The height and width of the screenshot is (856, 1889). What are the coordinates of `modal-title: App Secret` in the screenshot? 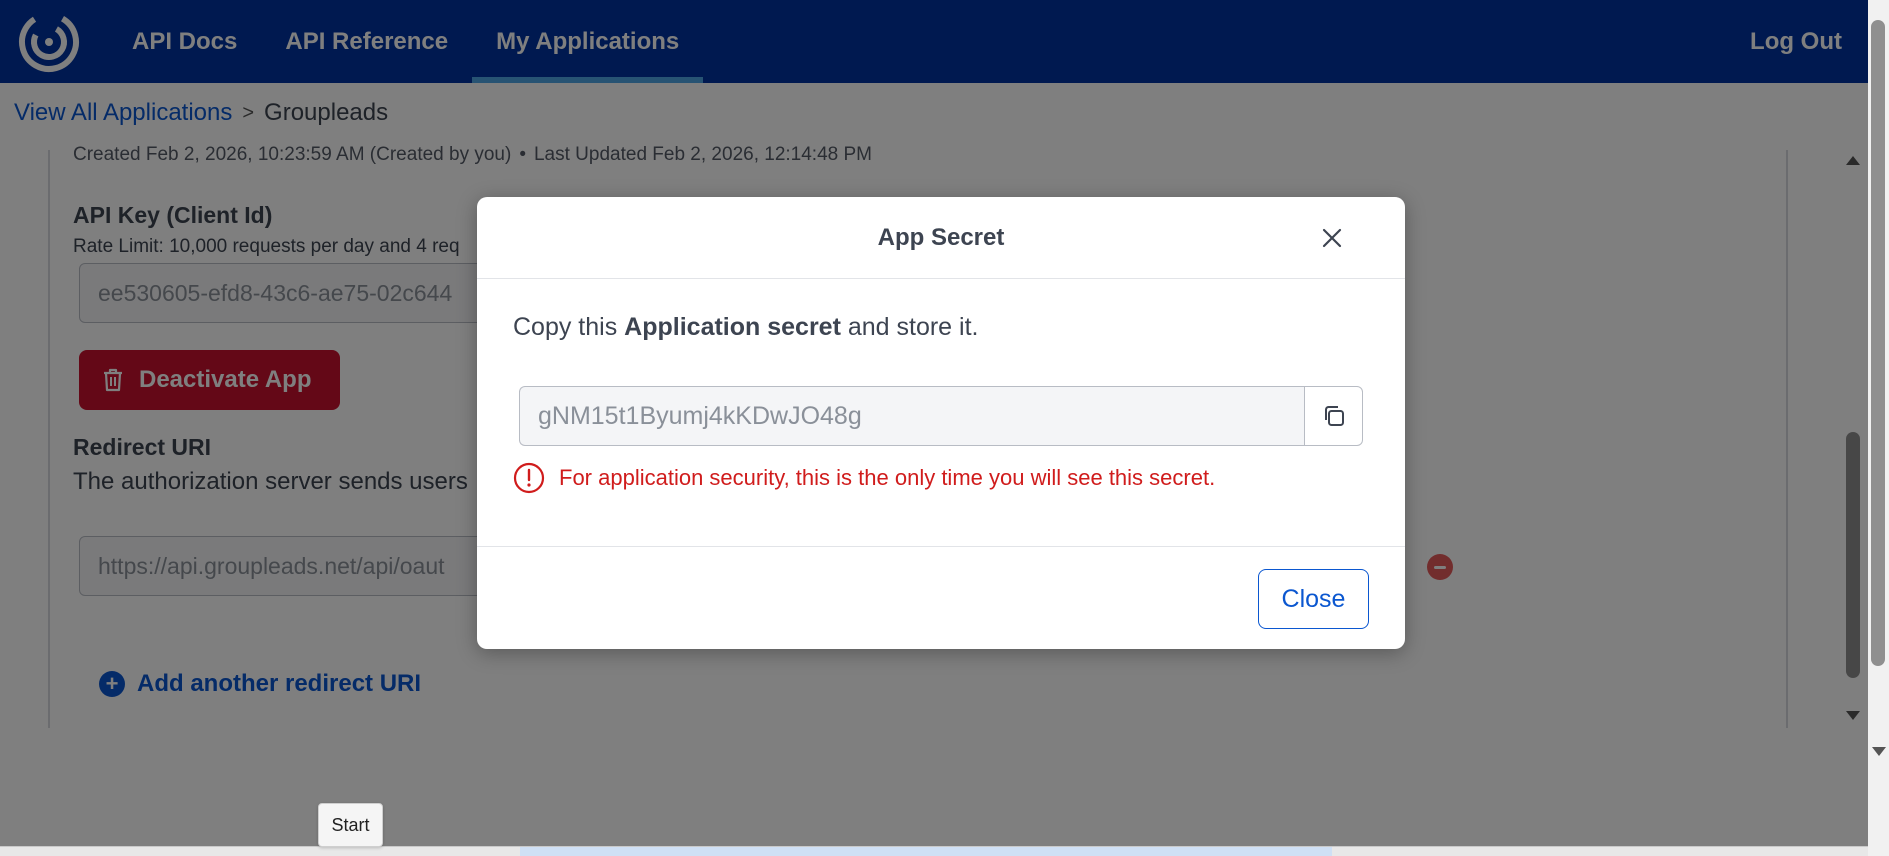 It's located at (941, 237).